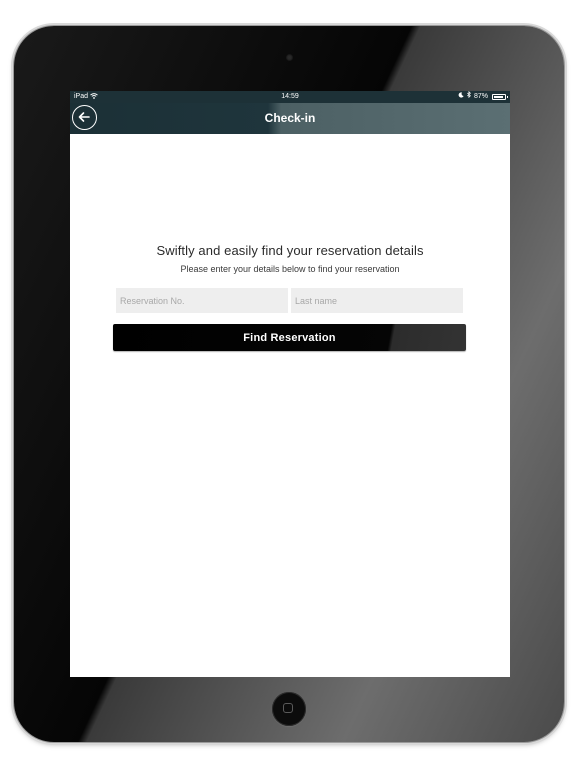  I want to click on nav-bar: Check-in, so click(290, 118).